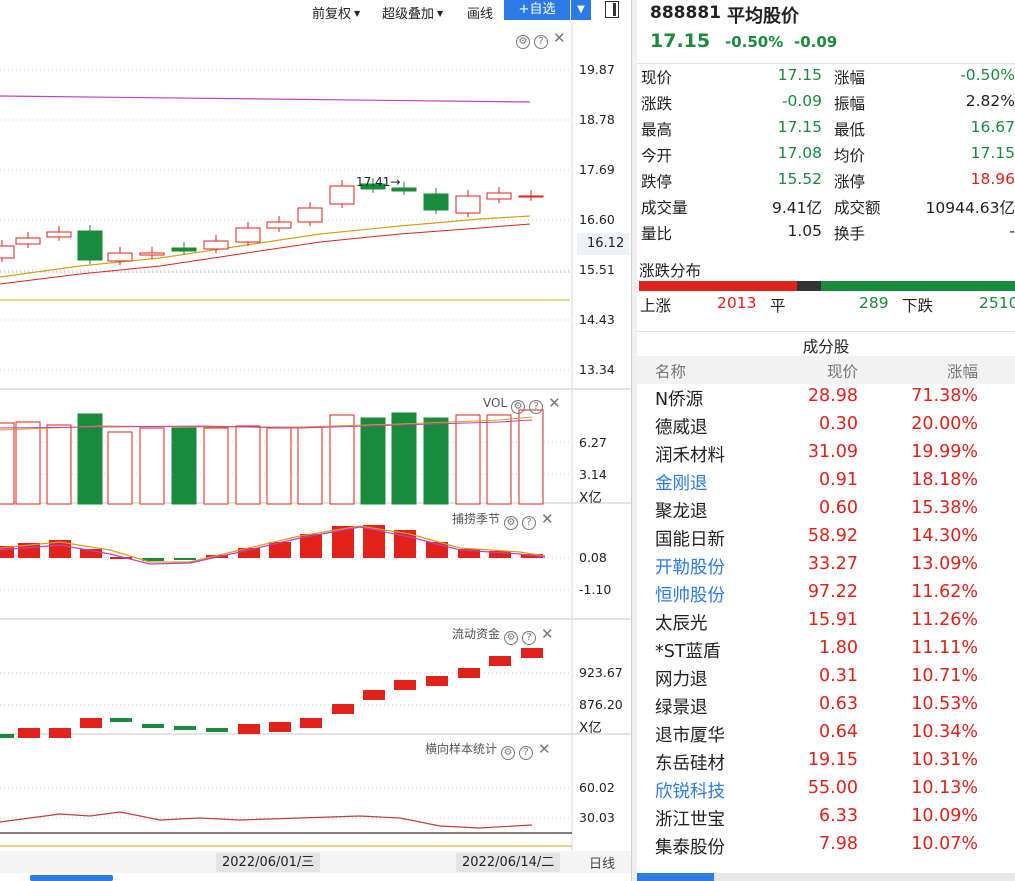 The image size is (1015, 881). I want to click on stat-value: -0.50%, so click(987, 75).